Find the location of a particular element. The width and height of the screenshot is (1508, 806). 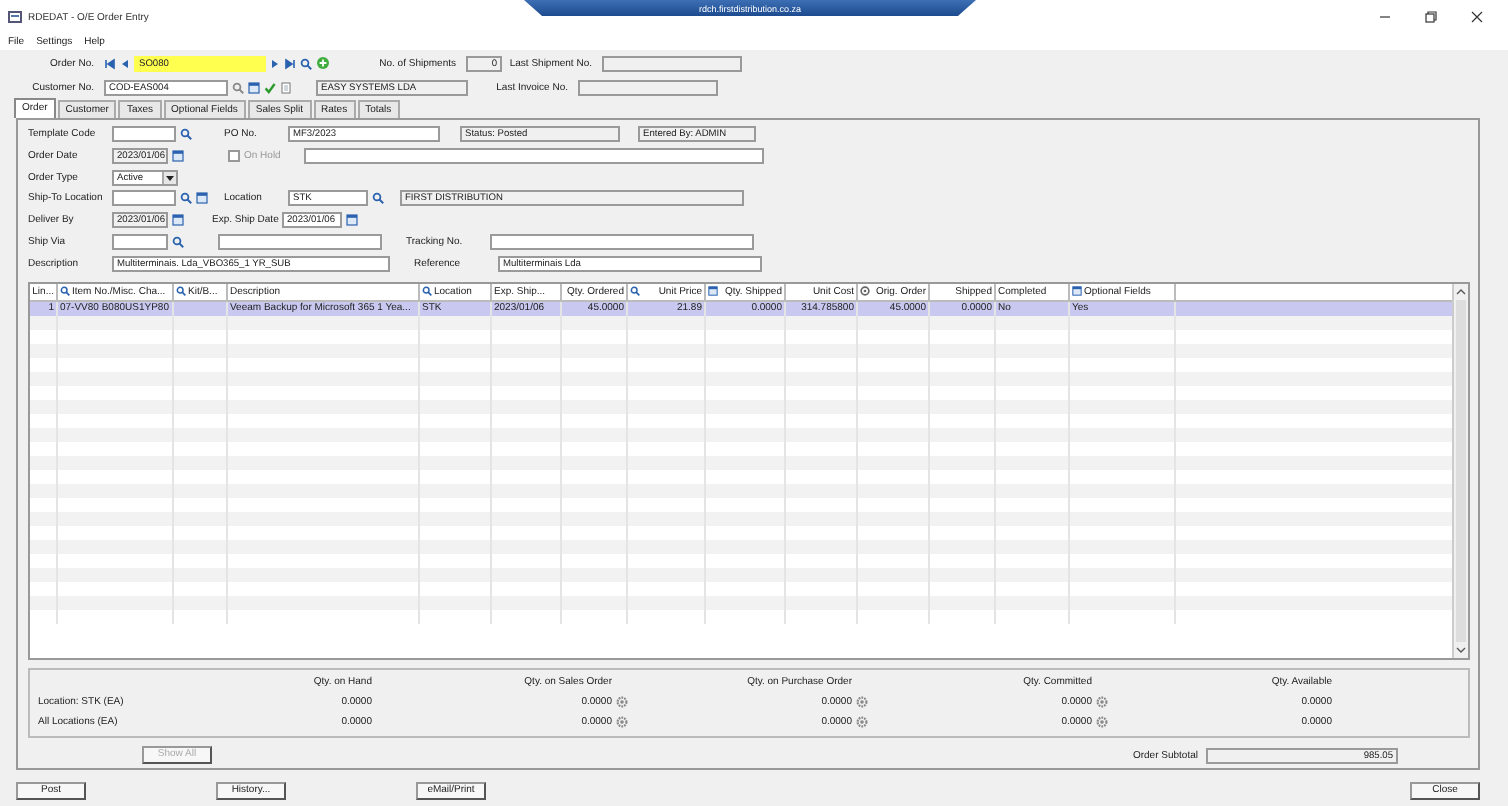

scroll-up-icon is located at coordinates (1461, 291).